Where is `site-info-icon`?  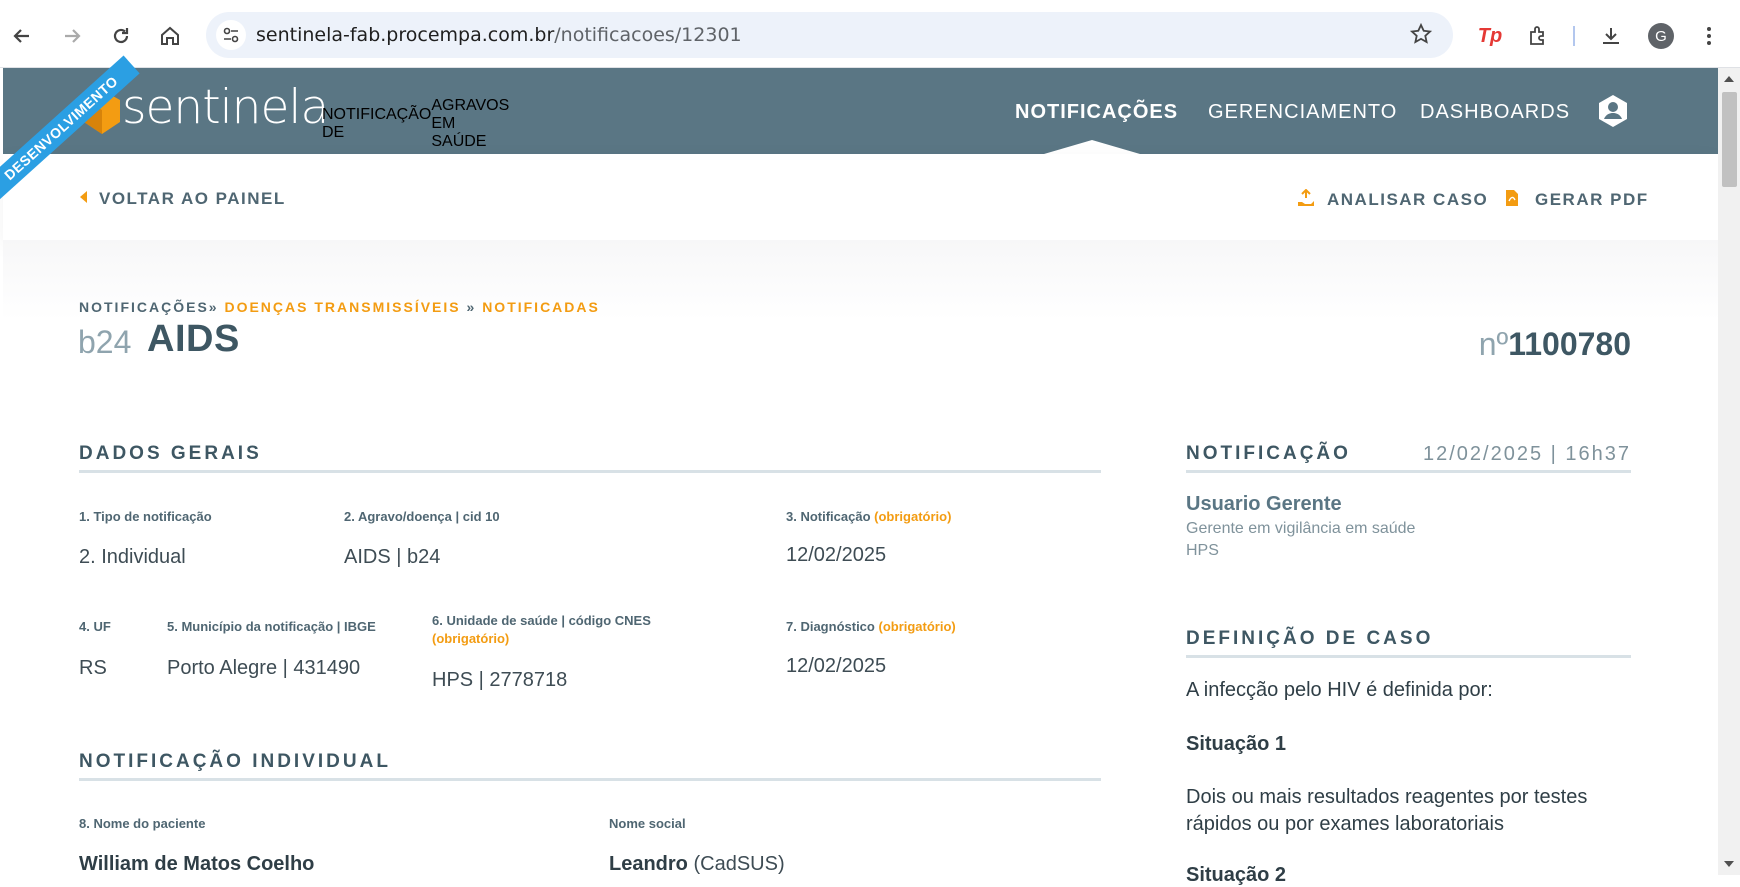 site-info-icon is located at coordinates (231, 35).